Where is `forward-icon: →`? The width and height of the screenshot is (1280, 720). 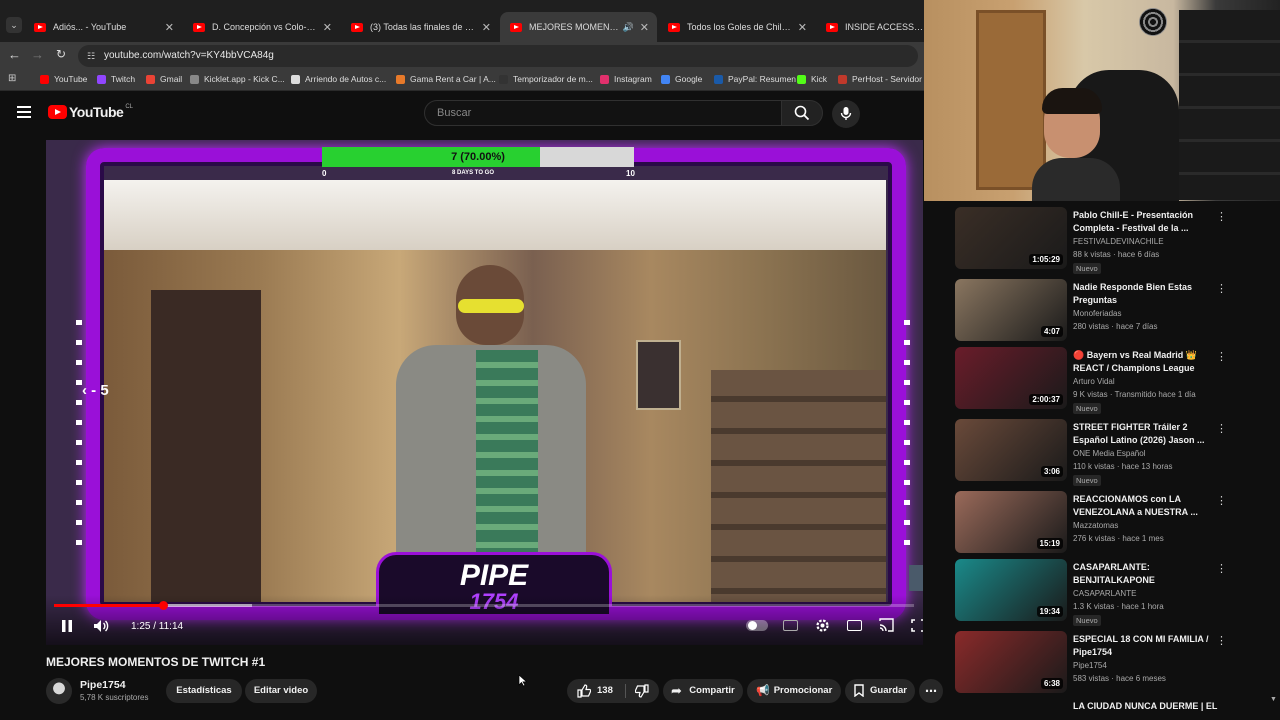 forward-icon: → is located at coordinates (37, 54).